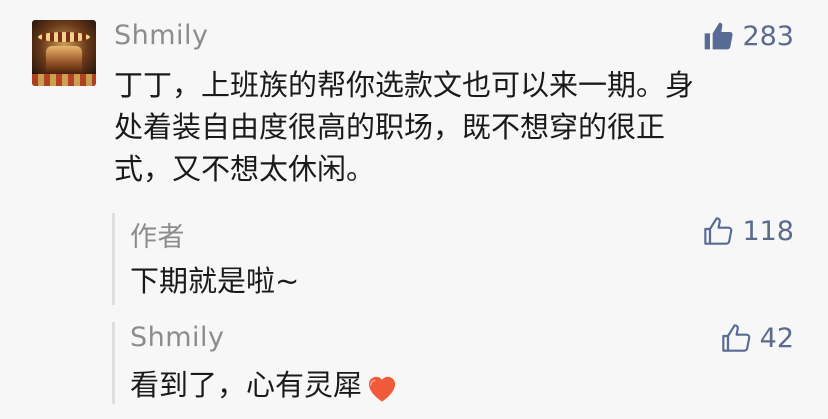 The width and height of the screenshot is (828, 419). I want to click on comment-like-count: 283, so click(768, 36).